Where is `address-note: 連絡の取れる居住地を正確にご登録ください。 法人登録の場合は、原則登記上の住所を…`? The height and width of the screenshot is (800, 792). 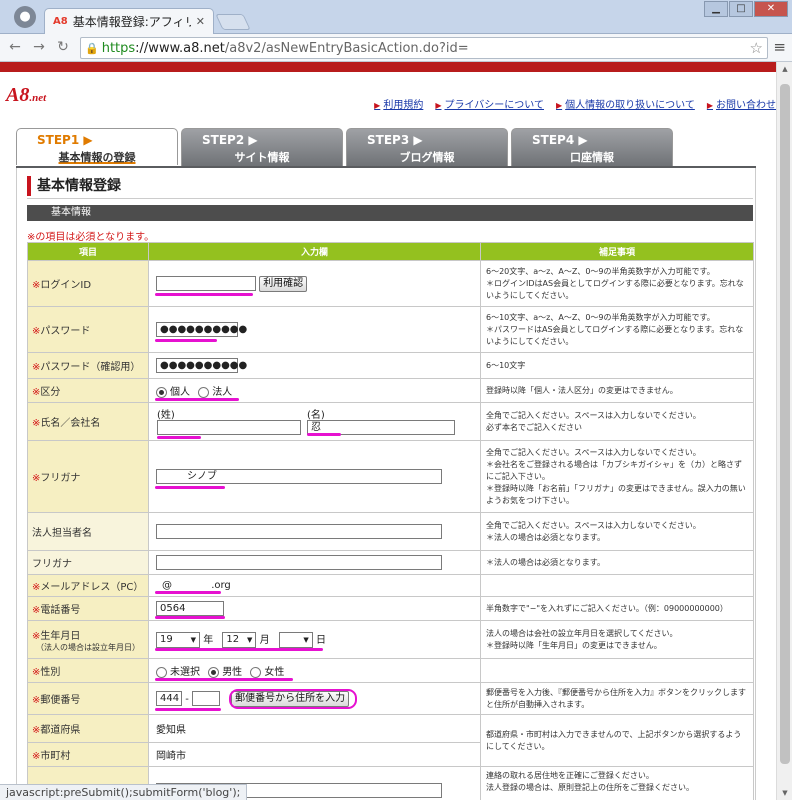 address-note: 連絡の取れる居住地を正確にご登録ください。 法人登録の場合は、原則登記上の住所を… is located at coordinates (617, 783).